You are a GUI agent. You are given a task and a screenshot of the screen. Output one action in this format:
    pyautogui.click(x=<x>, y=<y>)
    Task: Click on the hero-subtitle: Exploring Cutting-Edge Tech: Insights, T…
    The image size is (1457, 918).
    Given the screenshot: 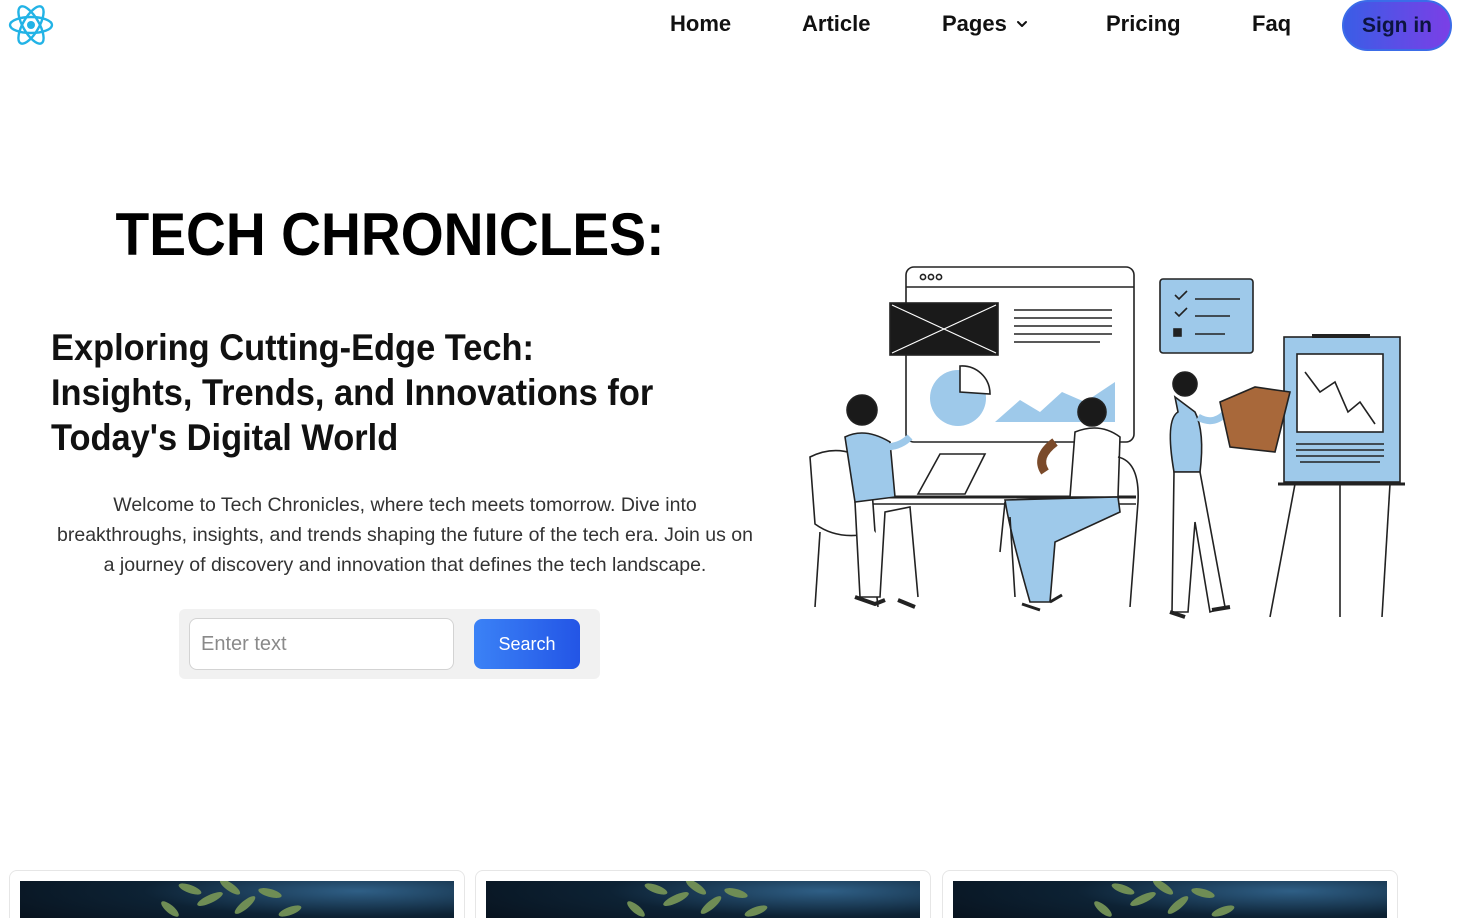 What is the action you would take?
    pyautogui.click(x=352, y=392)
    